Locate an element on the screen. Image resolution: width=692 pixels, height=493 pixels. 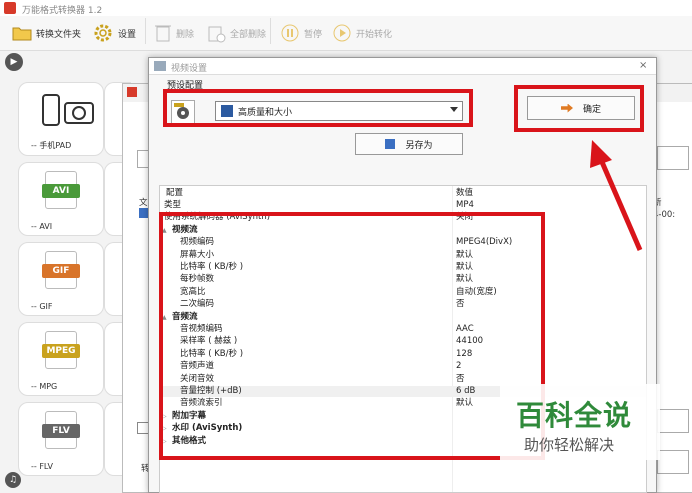
watermark-title: 百科全说 is located at coordinates (574, 415).